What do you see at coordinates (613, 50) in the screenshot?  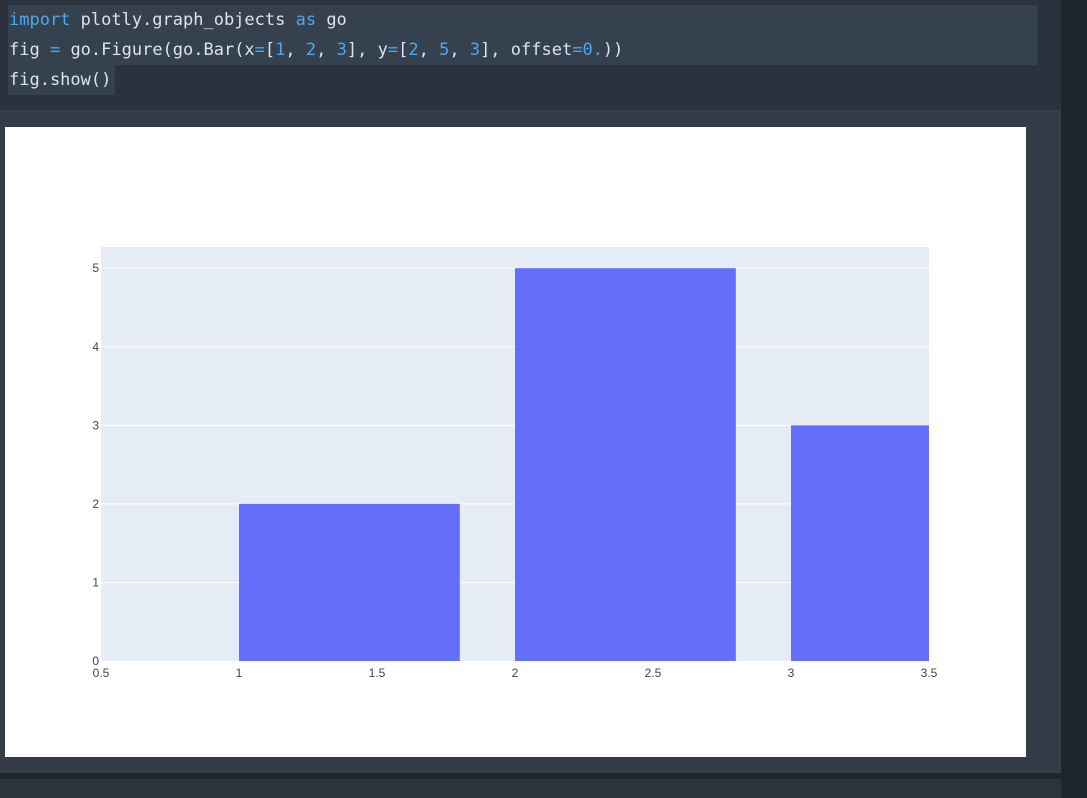 I see `code-token: ))` at bounding box center [613, 50].